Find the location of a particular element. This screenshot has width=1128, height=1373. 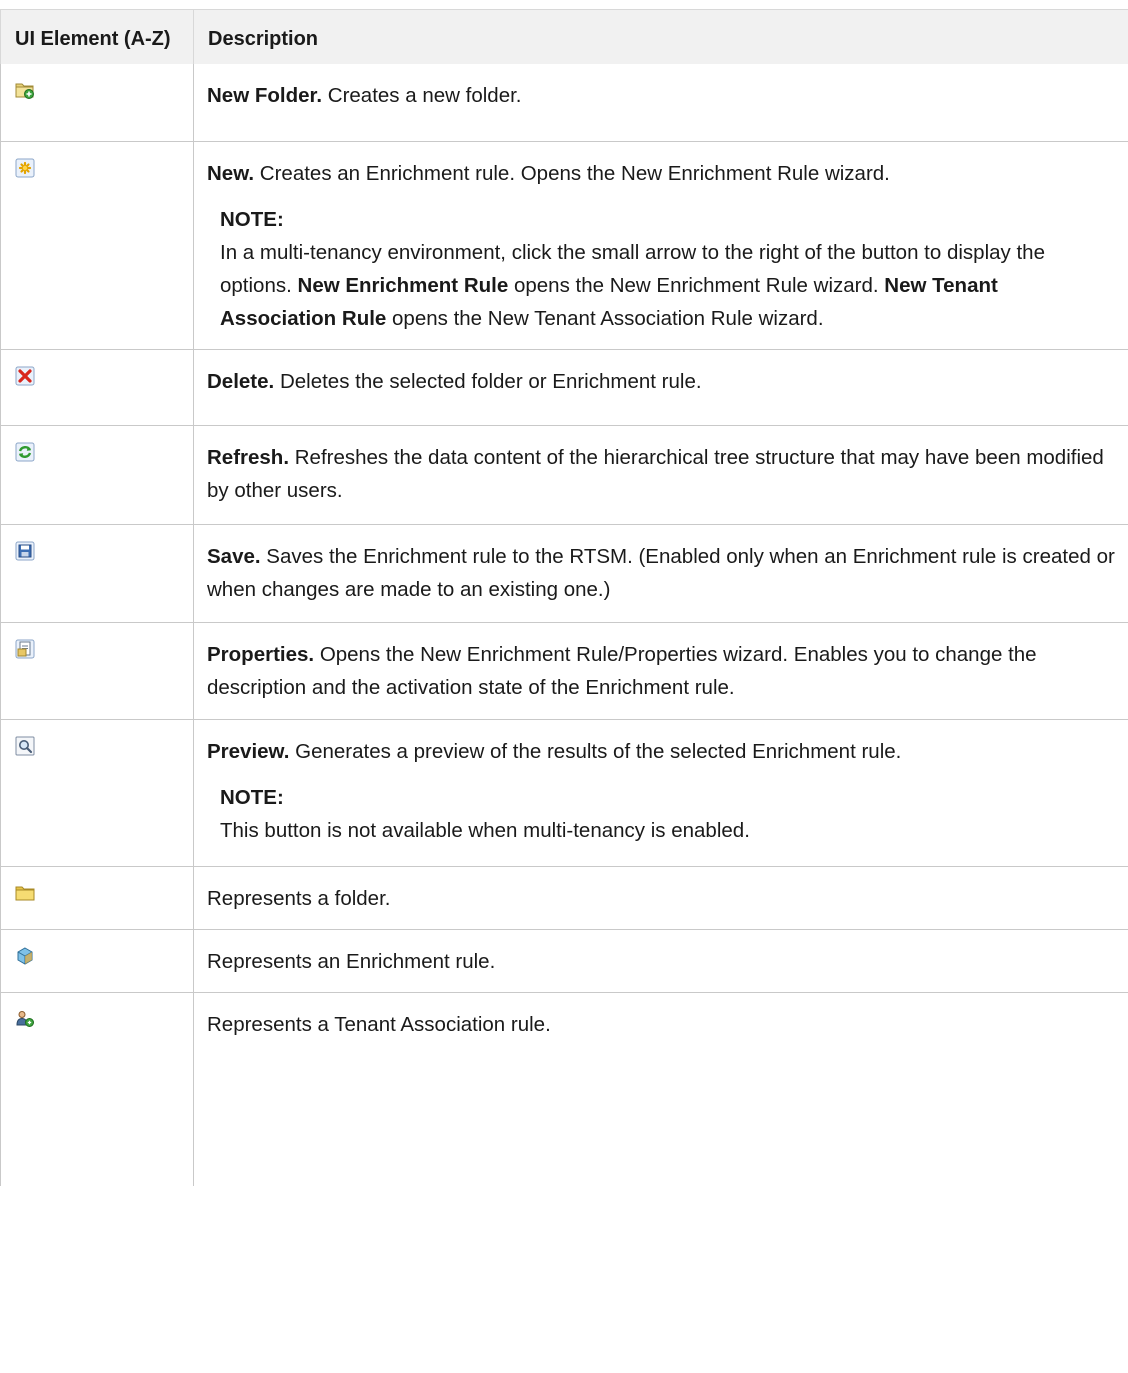

table-header-row: UI Element (A-Z) Description is located at coordinates (564, 36).